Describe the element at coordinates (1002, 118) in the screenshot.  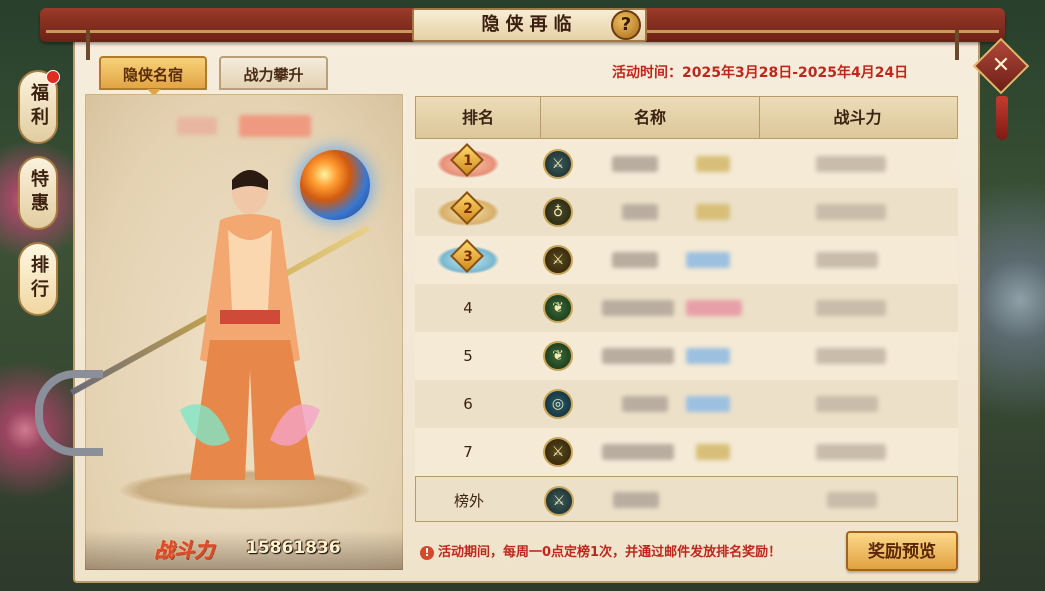
I see `tassel-ornament` at that location.